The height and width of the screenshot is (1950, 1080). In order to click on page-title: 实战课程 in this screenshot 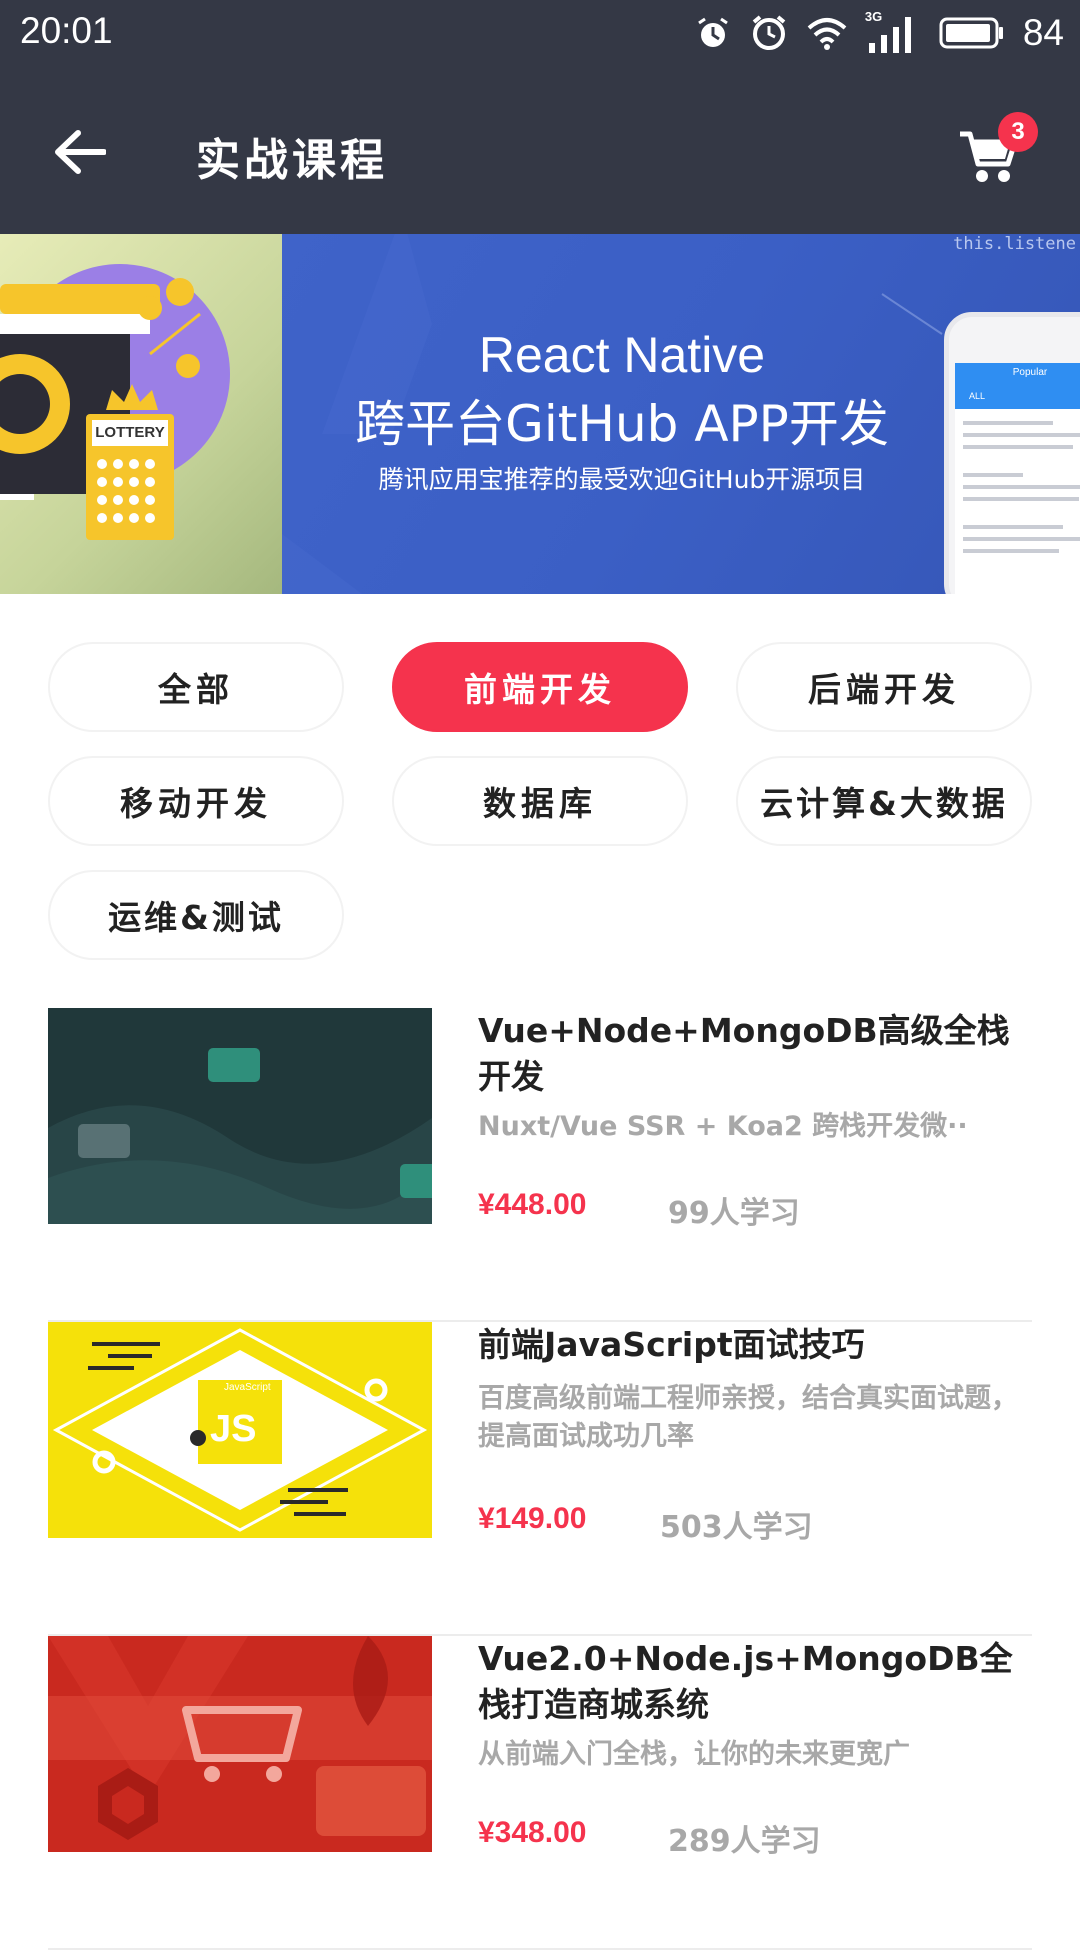, I will do `click(292, 160)`.